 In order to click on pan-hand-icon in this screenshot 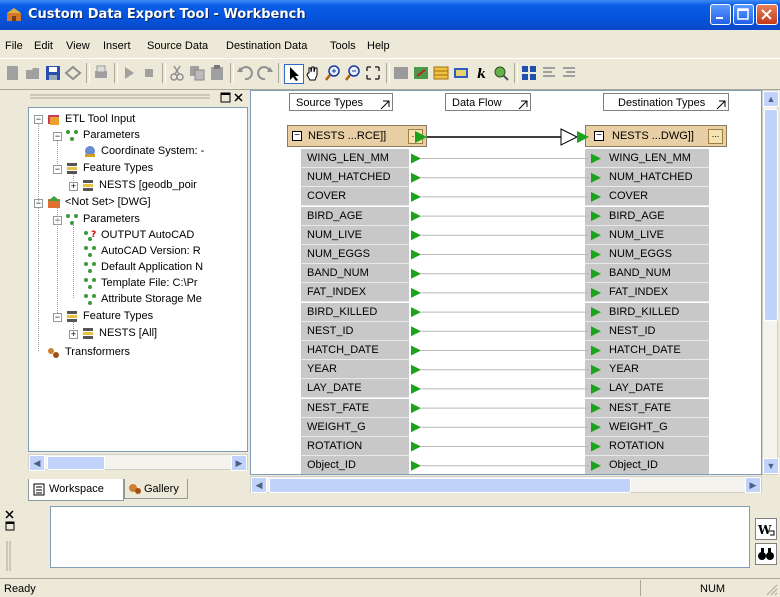, I will do `click(313, 73)`.